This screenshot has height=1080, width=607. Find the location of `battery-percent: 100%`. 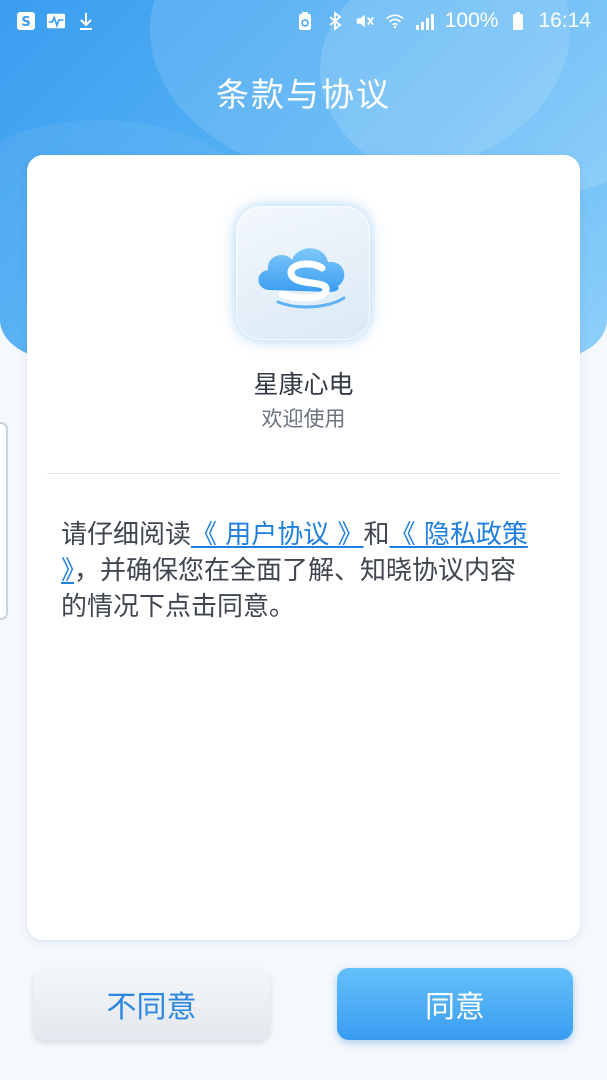

battery-percent: 100% is located at coordinates (471, 20).